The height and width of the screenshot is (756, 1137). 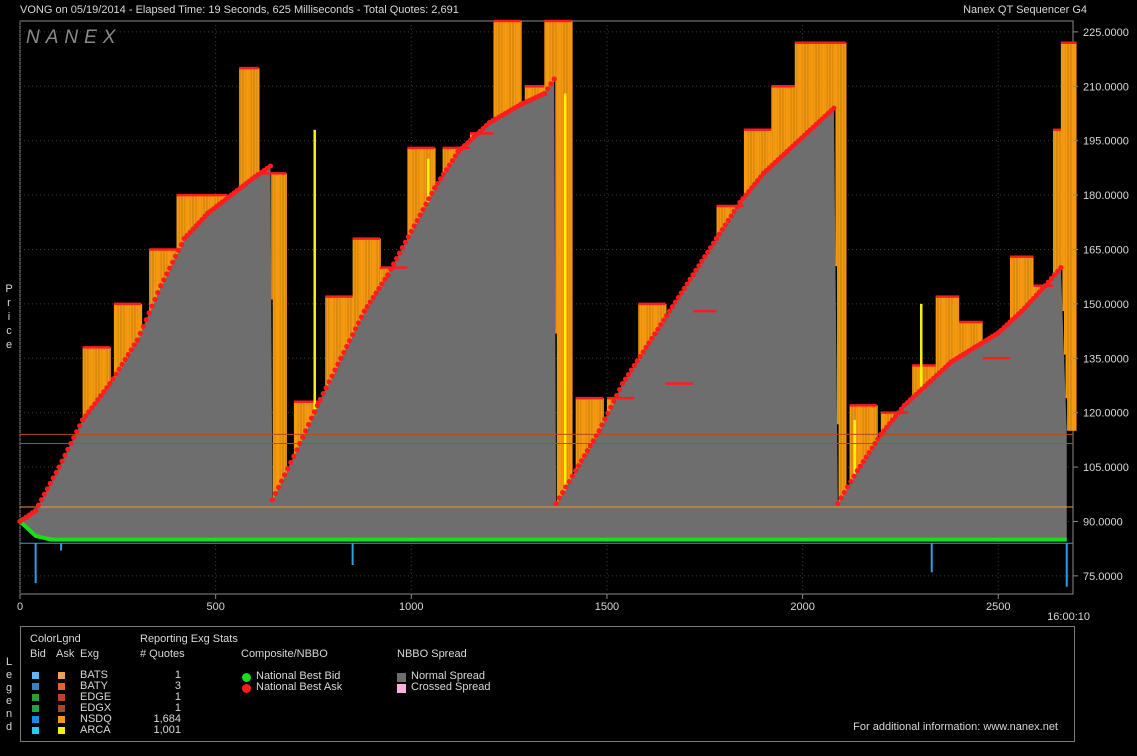 What do you see at coordinates (73, 37) in the screenshot?
I see `watermark: NANEX` at bounding box center [73, 37].